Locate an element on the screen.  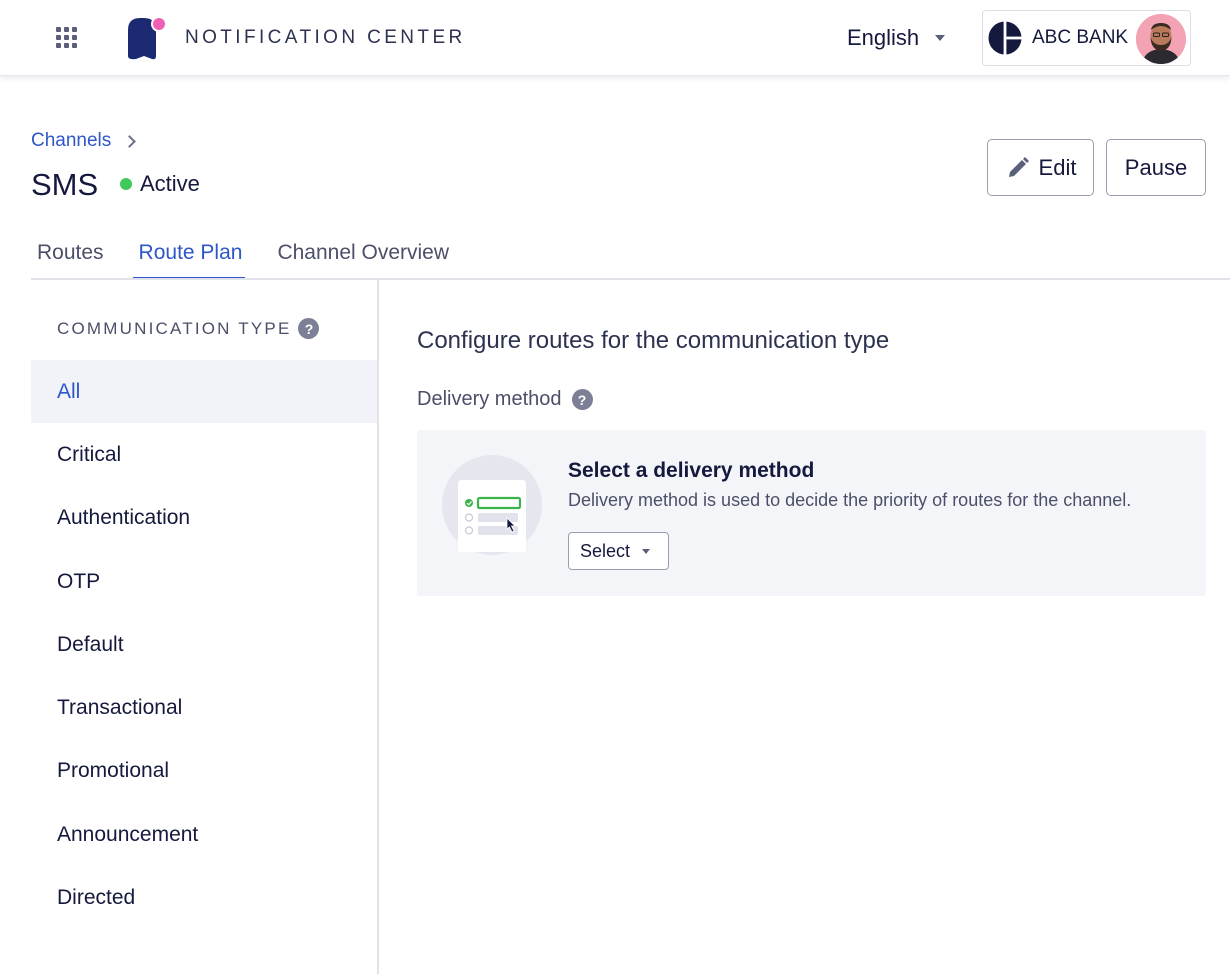
avatar is located at coordinates (1161, 39).